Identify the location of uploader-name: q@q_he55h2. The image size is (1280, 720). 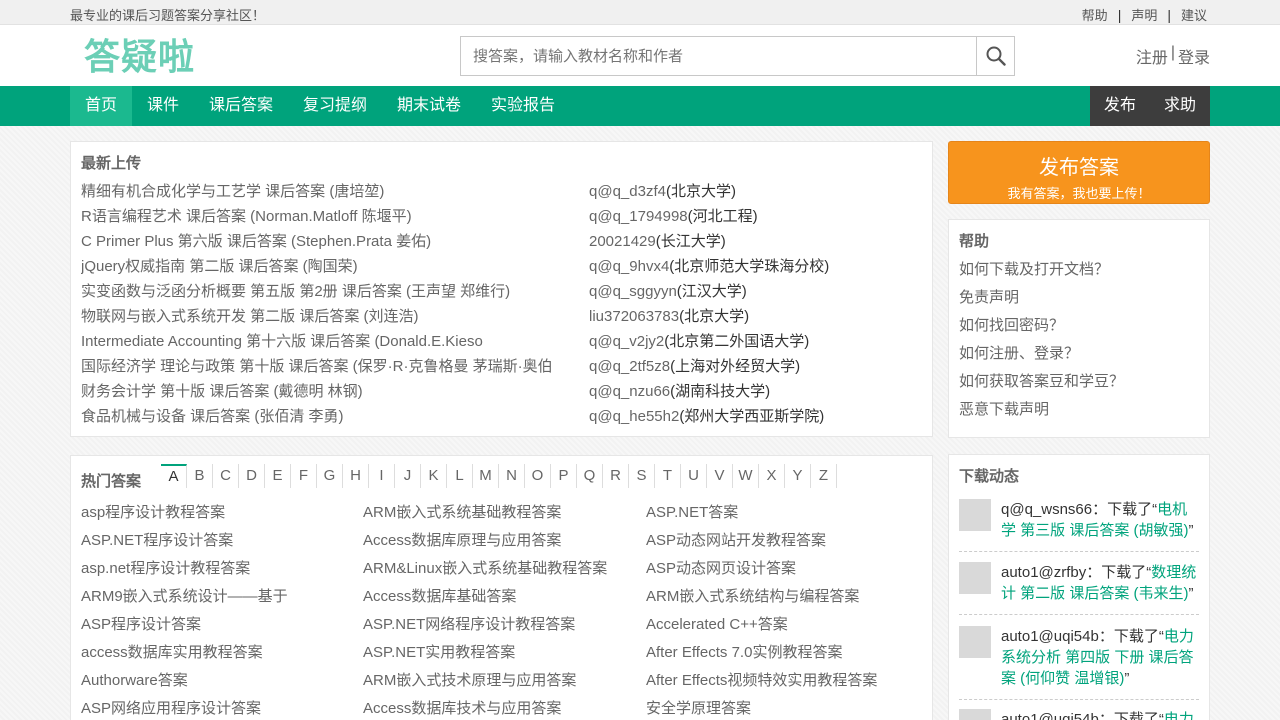
(634, 416).